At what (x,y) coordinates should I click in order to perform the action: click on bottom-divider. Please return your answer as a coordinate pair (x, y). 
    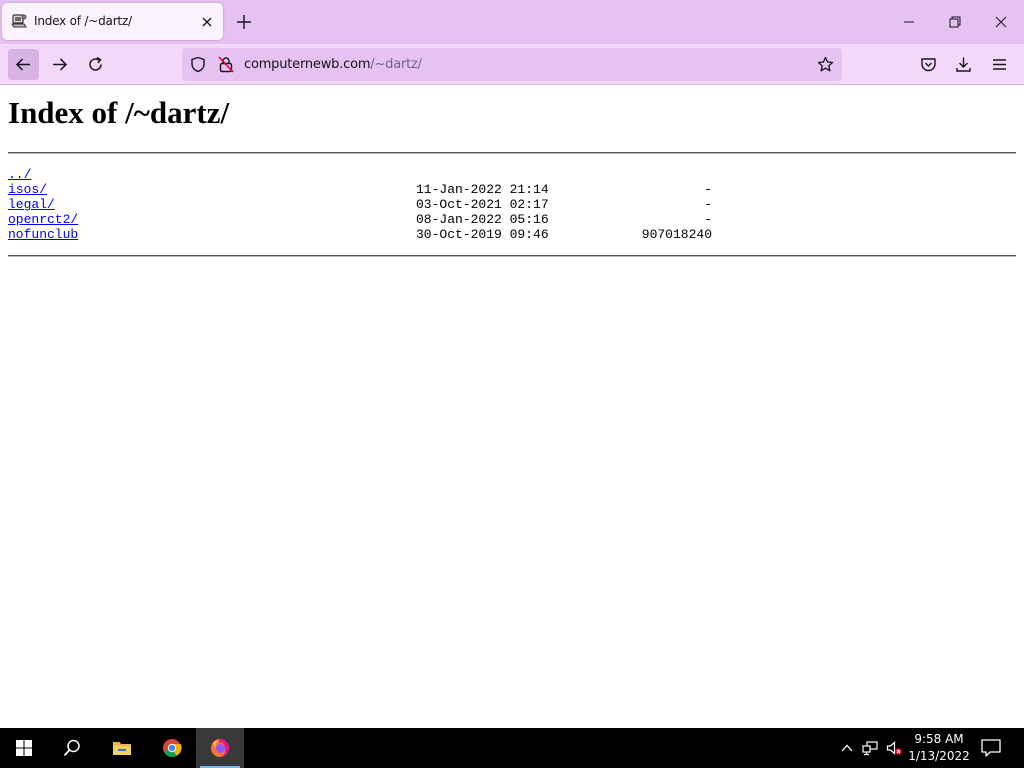
    Looking at the image, I should click on (512, 256).